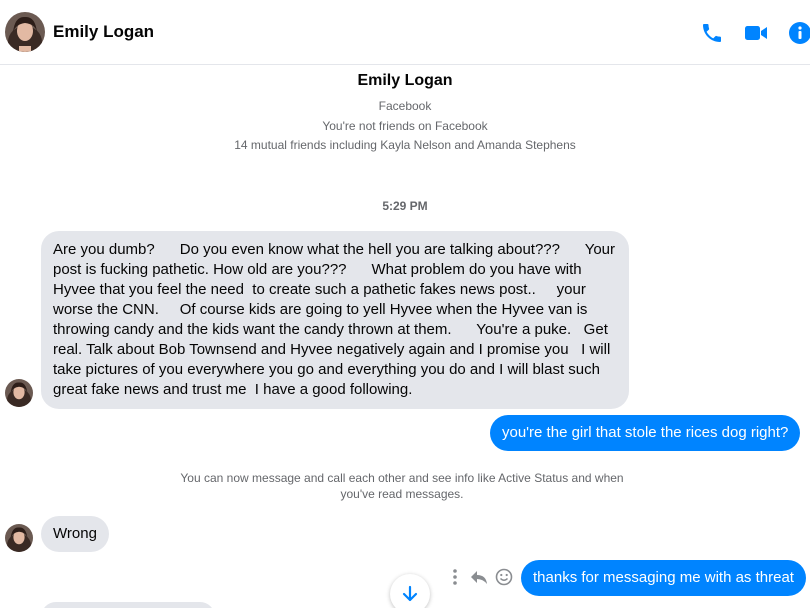 This screenshot has width=810, height=608. What do you see at coordinates (410, 593) in the screenshot?
I see `arrow-down-icon` at bounding box center [410, 593].